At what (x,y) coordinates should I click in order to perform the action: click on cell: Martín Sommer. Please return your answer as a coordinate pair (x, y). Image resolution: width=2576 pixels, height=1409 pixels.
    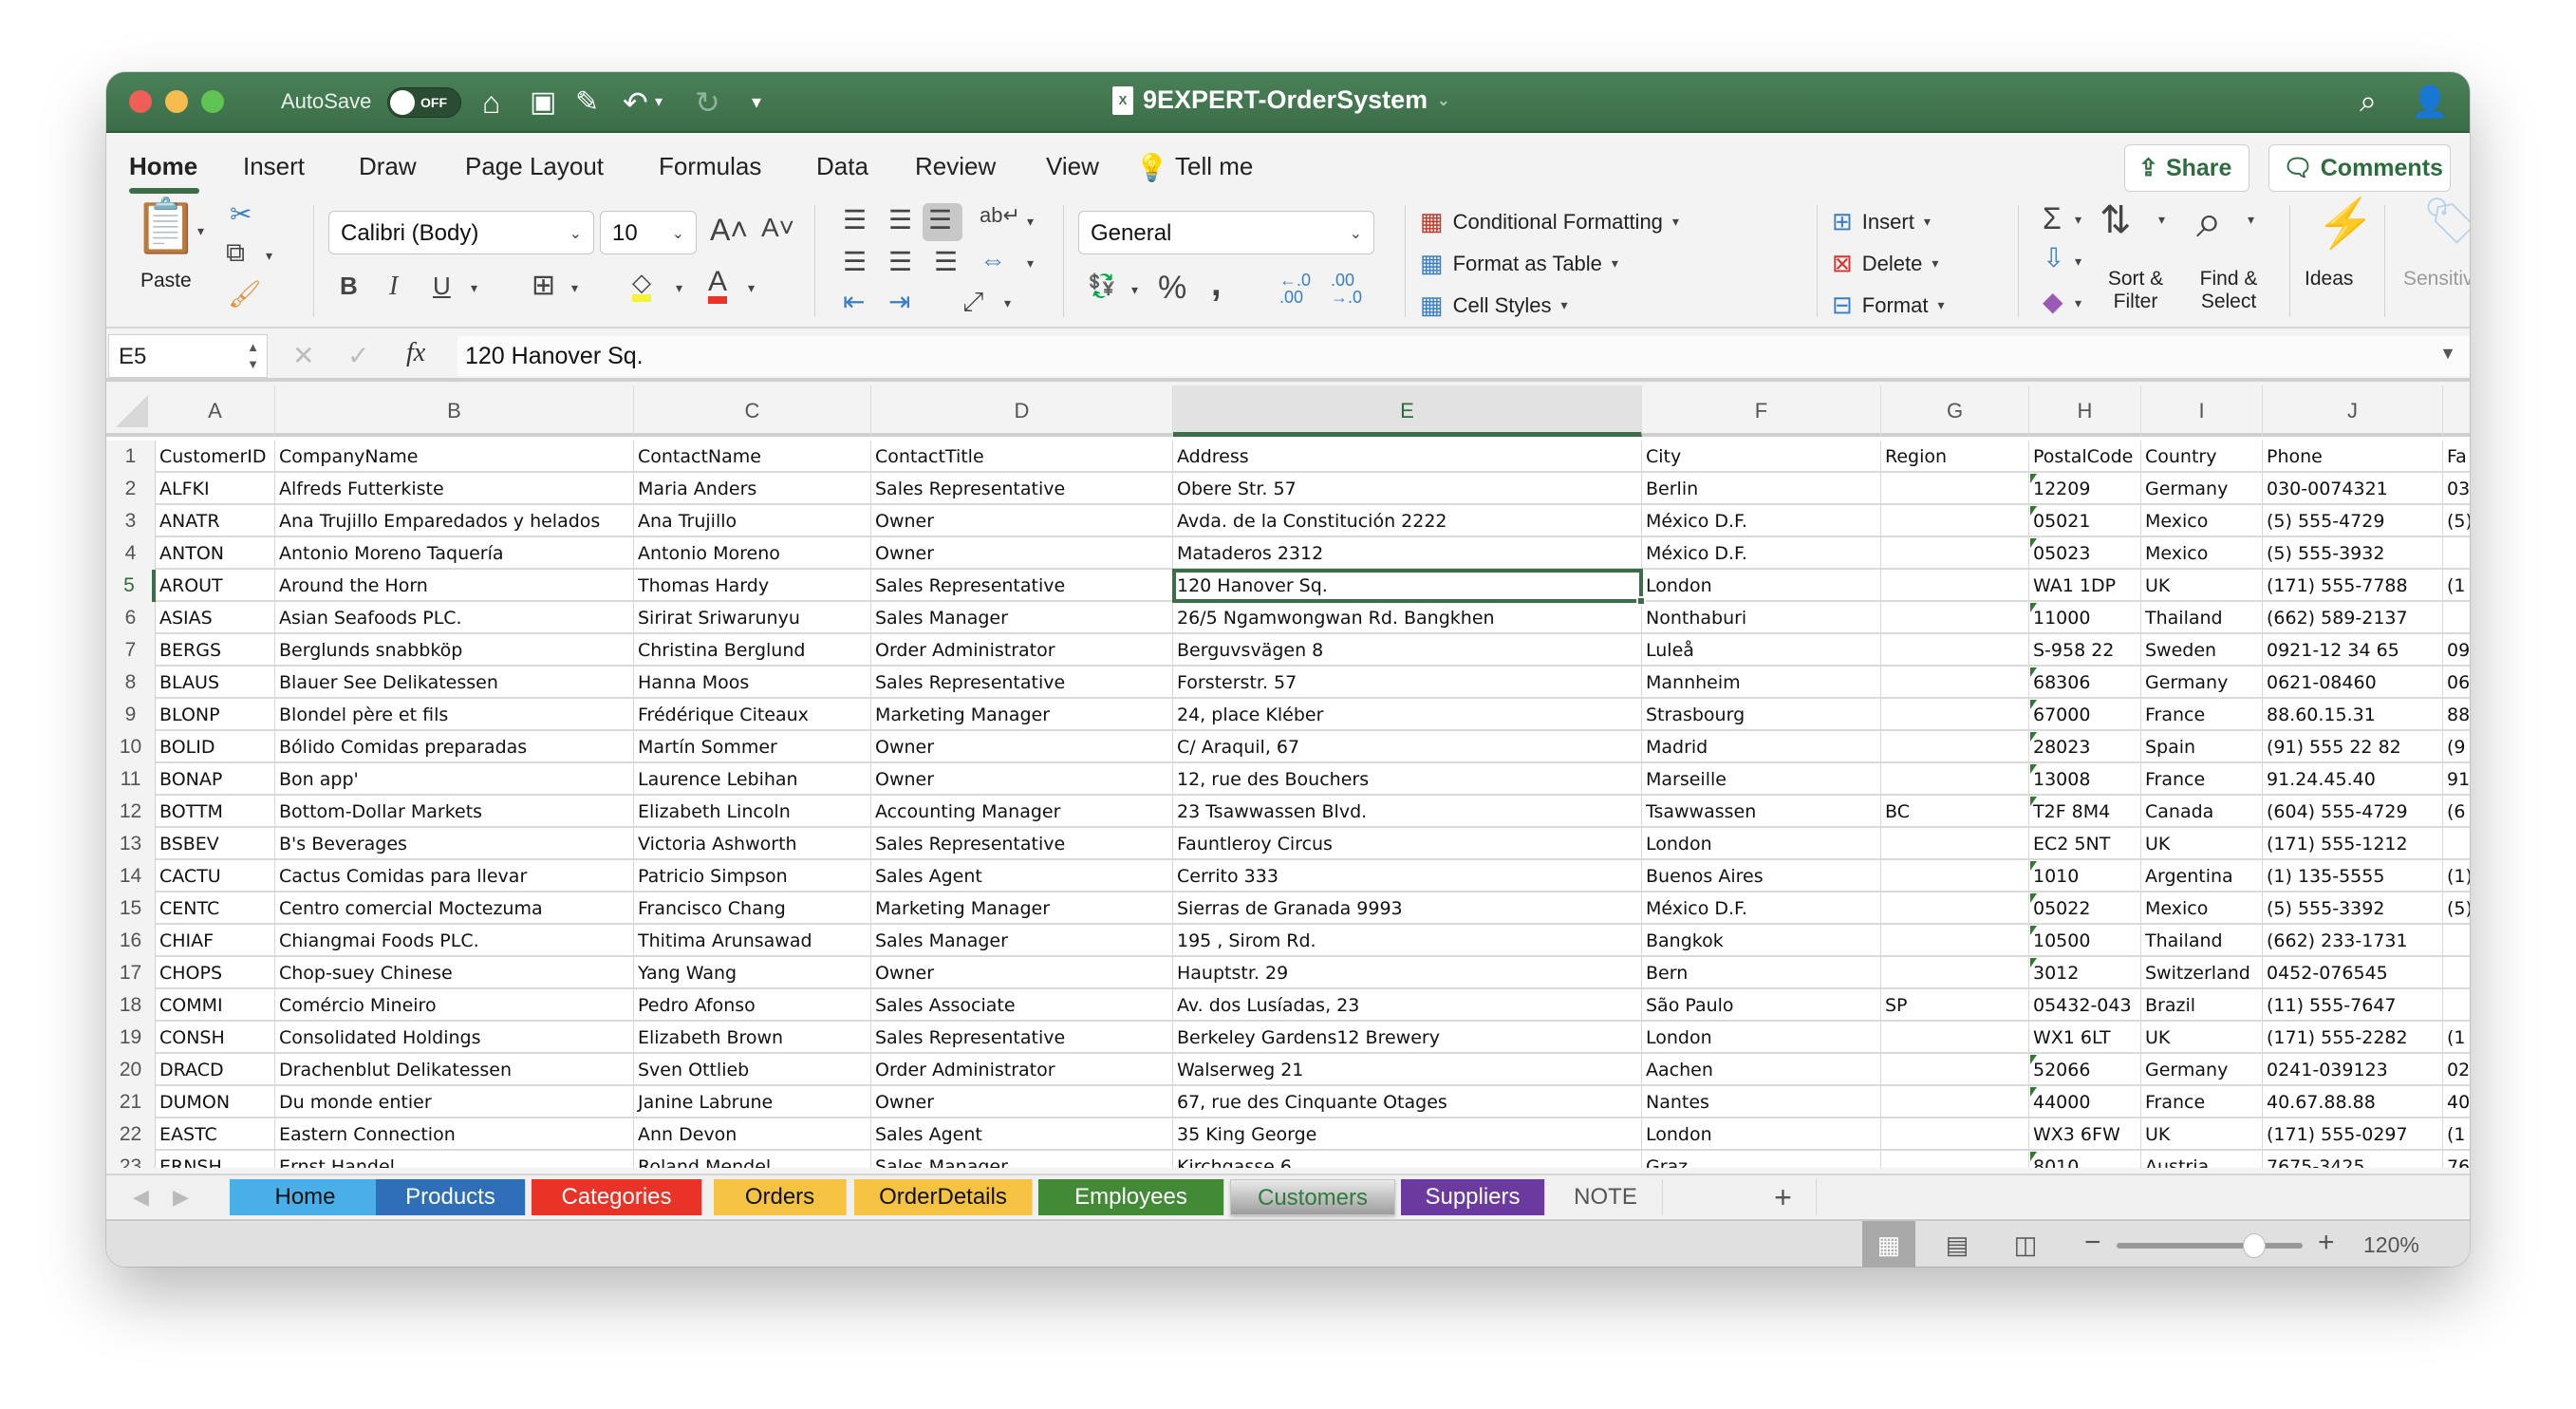
    Looking at the image, I should click on (752, 747).